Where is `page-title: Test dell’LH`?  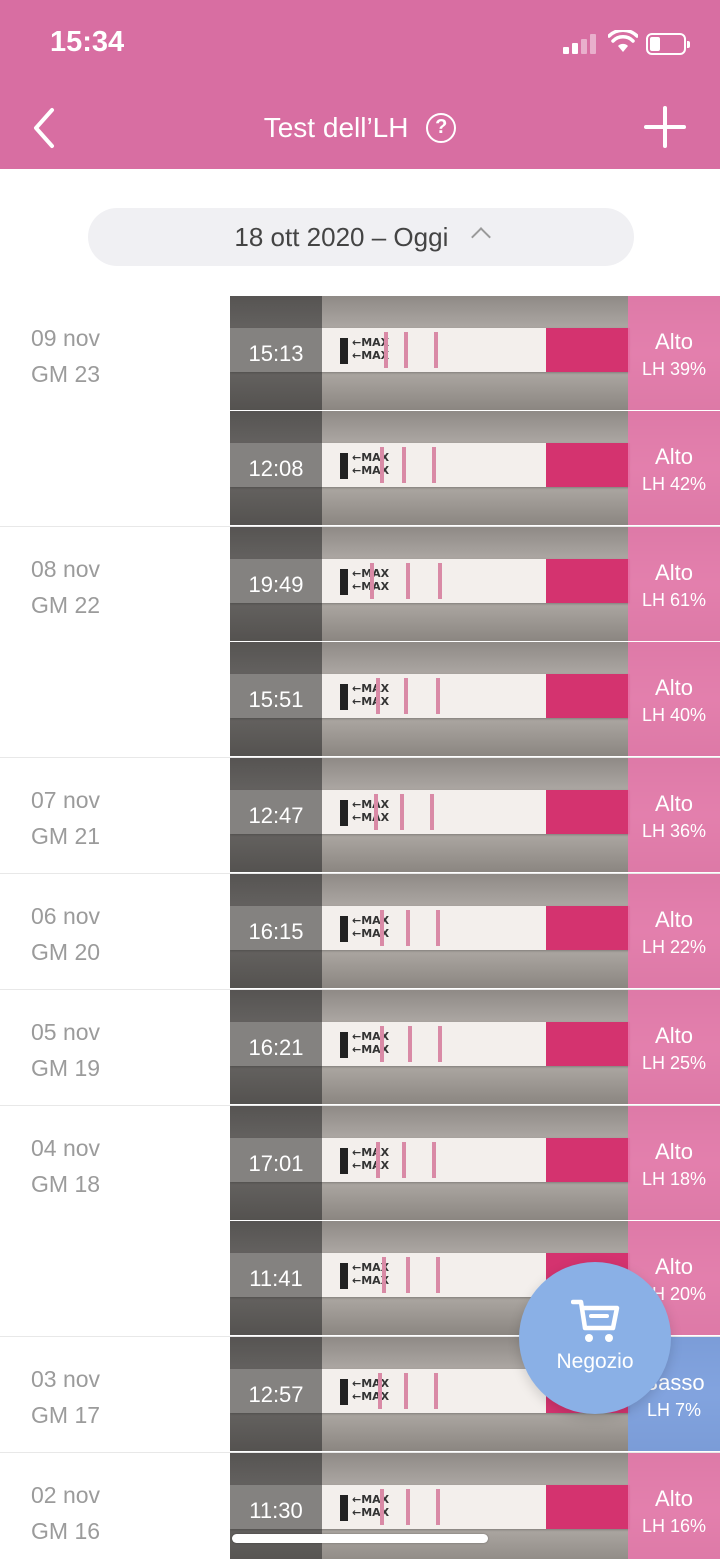 page-title: Test dell’LH is located at coordinates (336, 127).